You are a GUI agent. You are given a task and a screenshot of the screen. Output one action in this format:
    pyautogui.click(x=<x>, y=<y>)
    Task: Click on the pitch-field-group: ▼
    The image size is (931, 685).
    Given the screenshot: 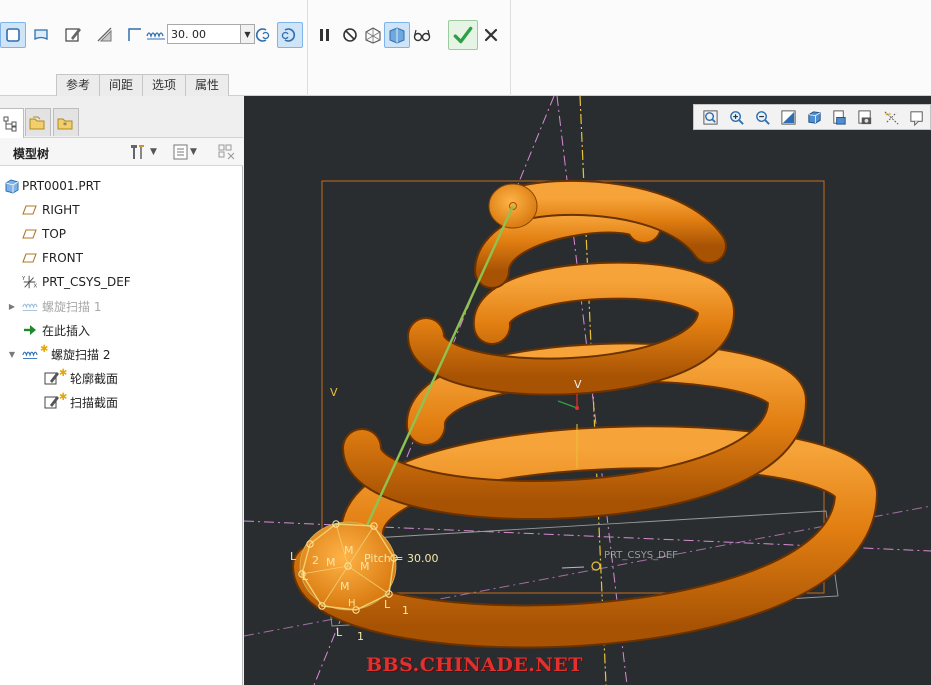 What is the action you would take?
    pyautogui.click(x=200, y=34)
    